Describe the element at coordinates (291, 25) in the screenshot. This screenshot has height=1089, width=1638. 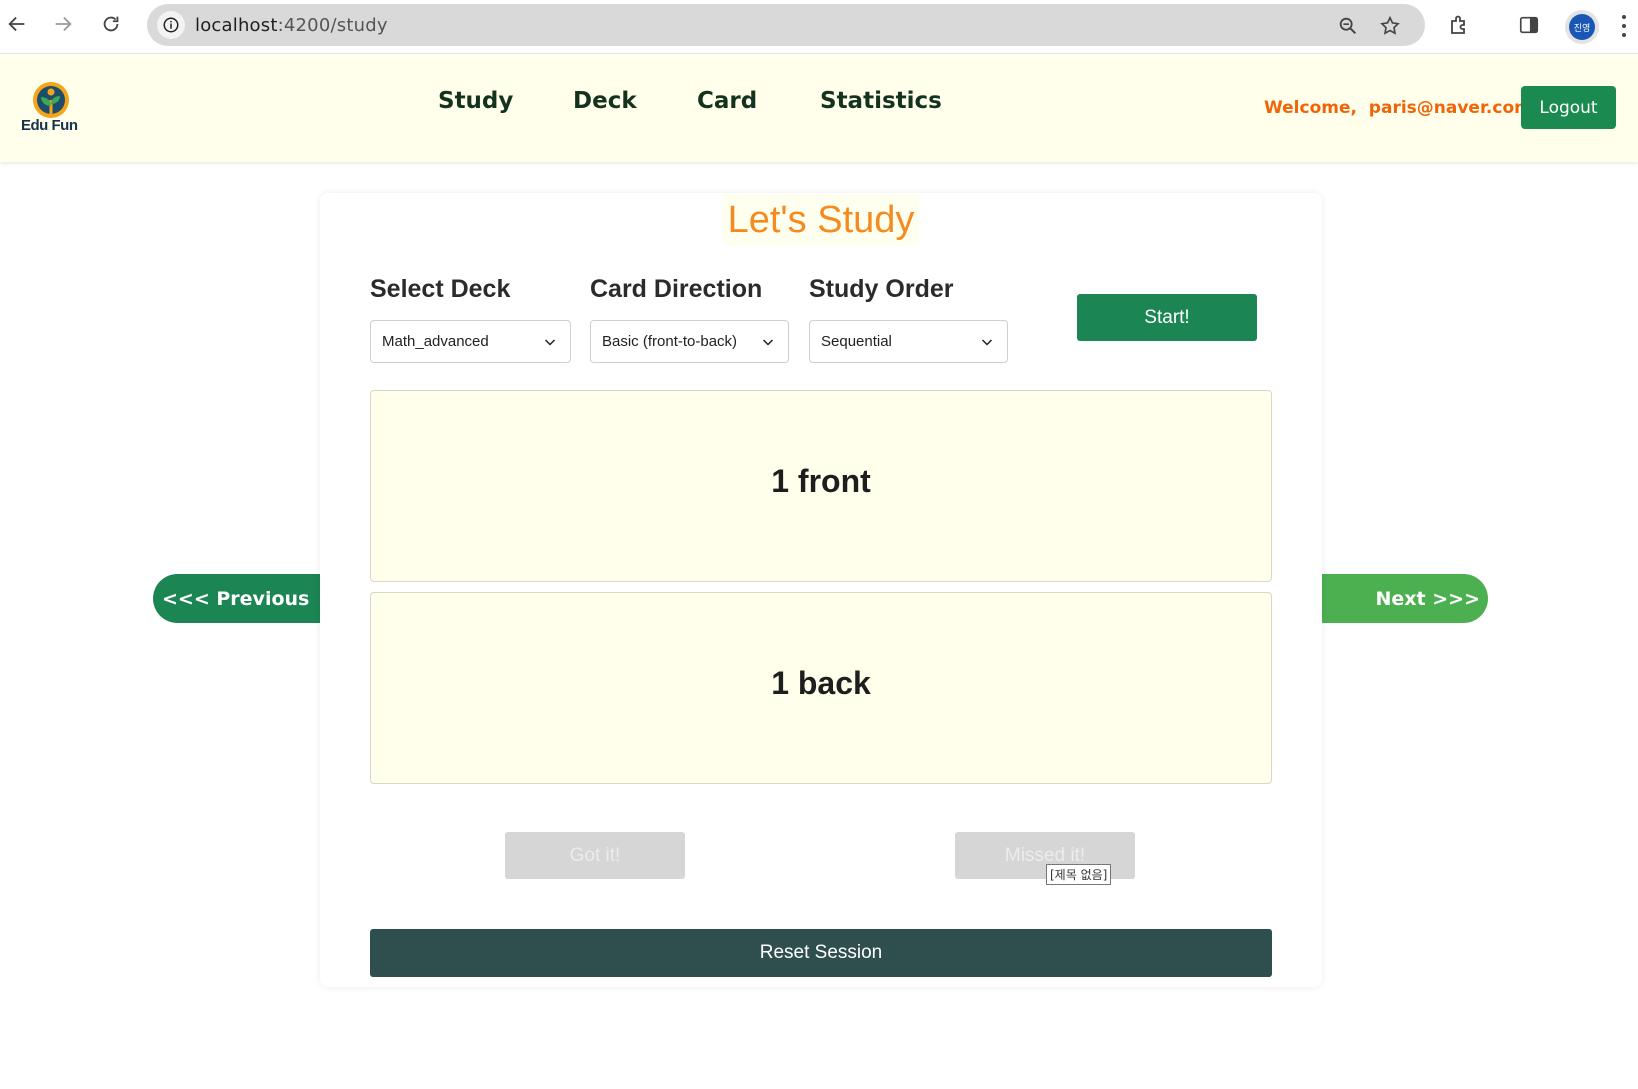
I see `url-text: localhost:4200/study` at that location.